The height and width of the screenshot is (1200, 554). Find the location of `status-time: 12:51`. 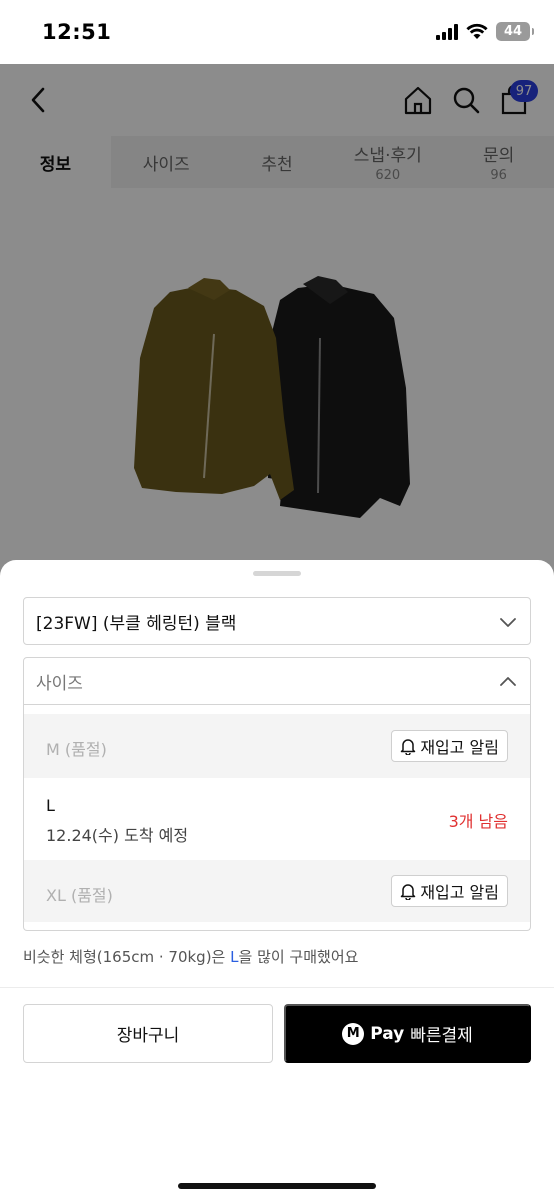

status-time: 12:51 is located at coordinates (77, 32).